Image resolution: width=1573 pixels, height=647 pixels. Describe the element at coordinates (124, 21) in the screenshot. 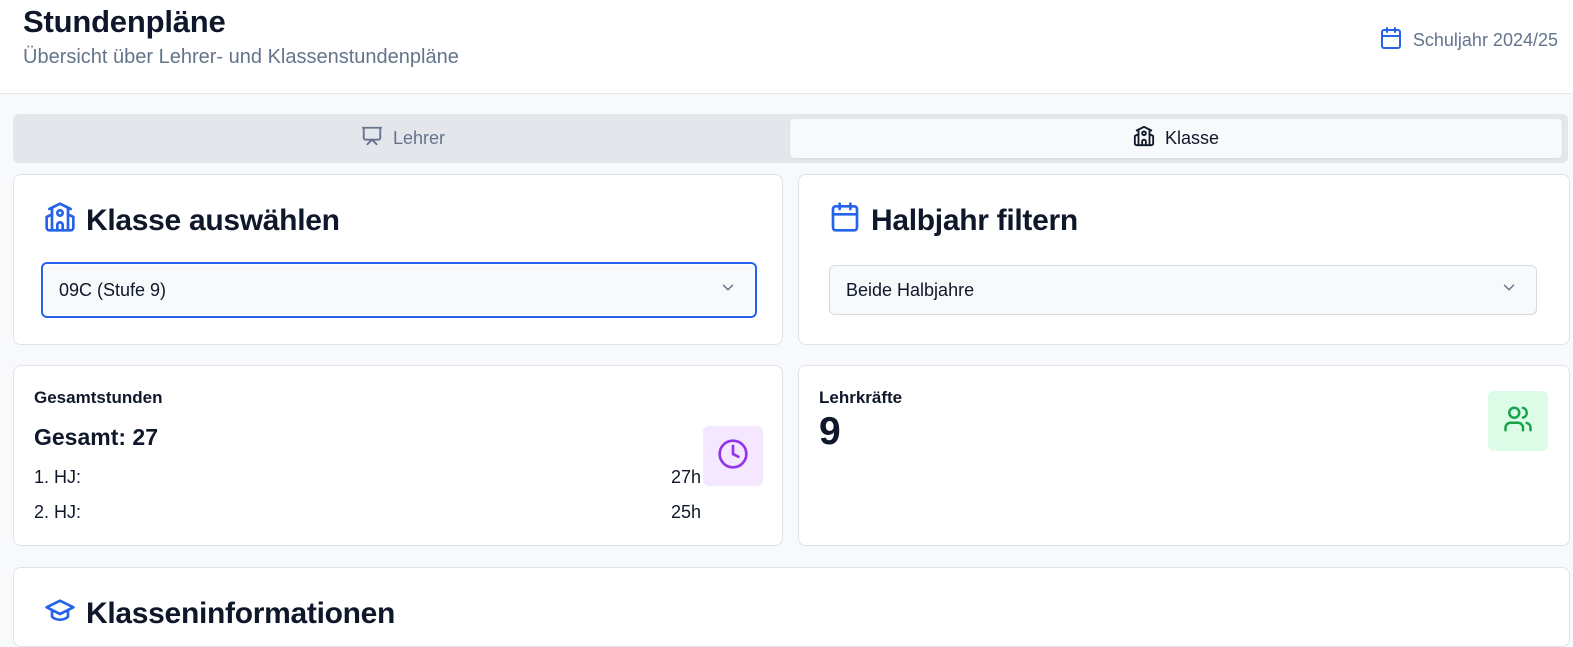

I see `page-title: Stundenpläne` at that location.